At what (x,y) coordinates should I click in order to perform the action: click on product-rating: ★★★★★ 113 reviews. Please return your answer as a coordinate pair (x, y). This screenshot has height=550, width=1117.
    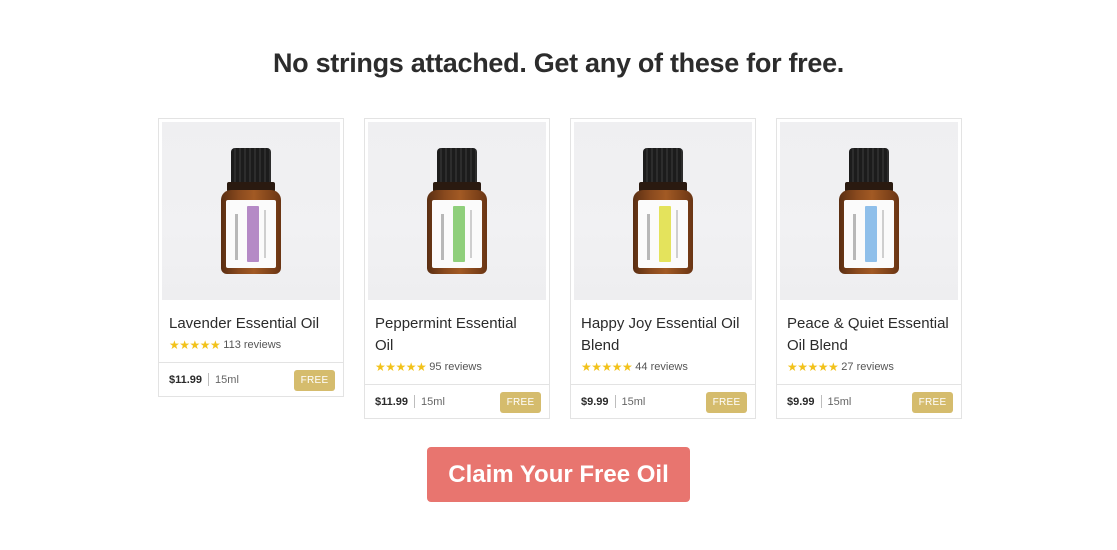
    Looking at the image, I should click on (251, 345).